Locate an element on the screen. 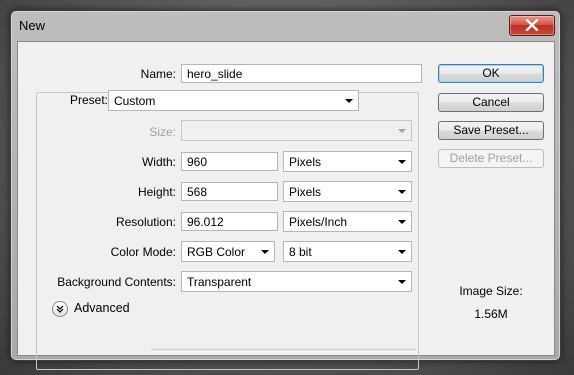  ok-button: OK is located at coordinates (491, 73).